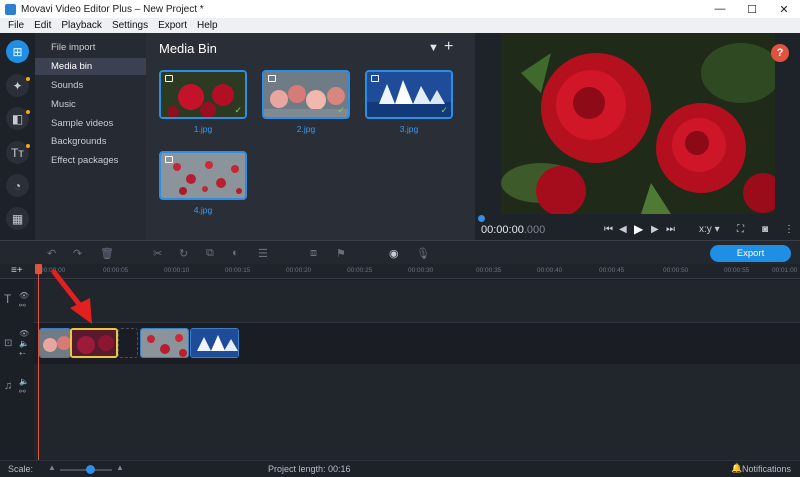 The image size is (800, 477). I want to click on icebergs-thumbnail-image, so click(409, 94).